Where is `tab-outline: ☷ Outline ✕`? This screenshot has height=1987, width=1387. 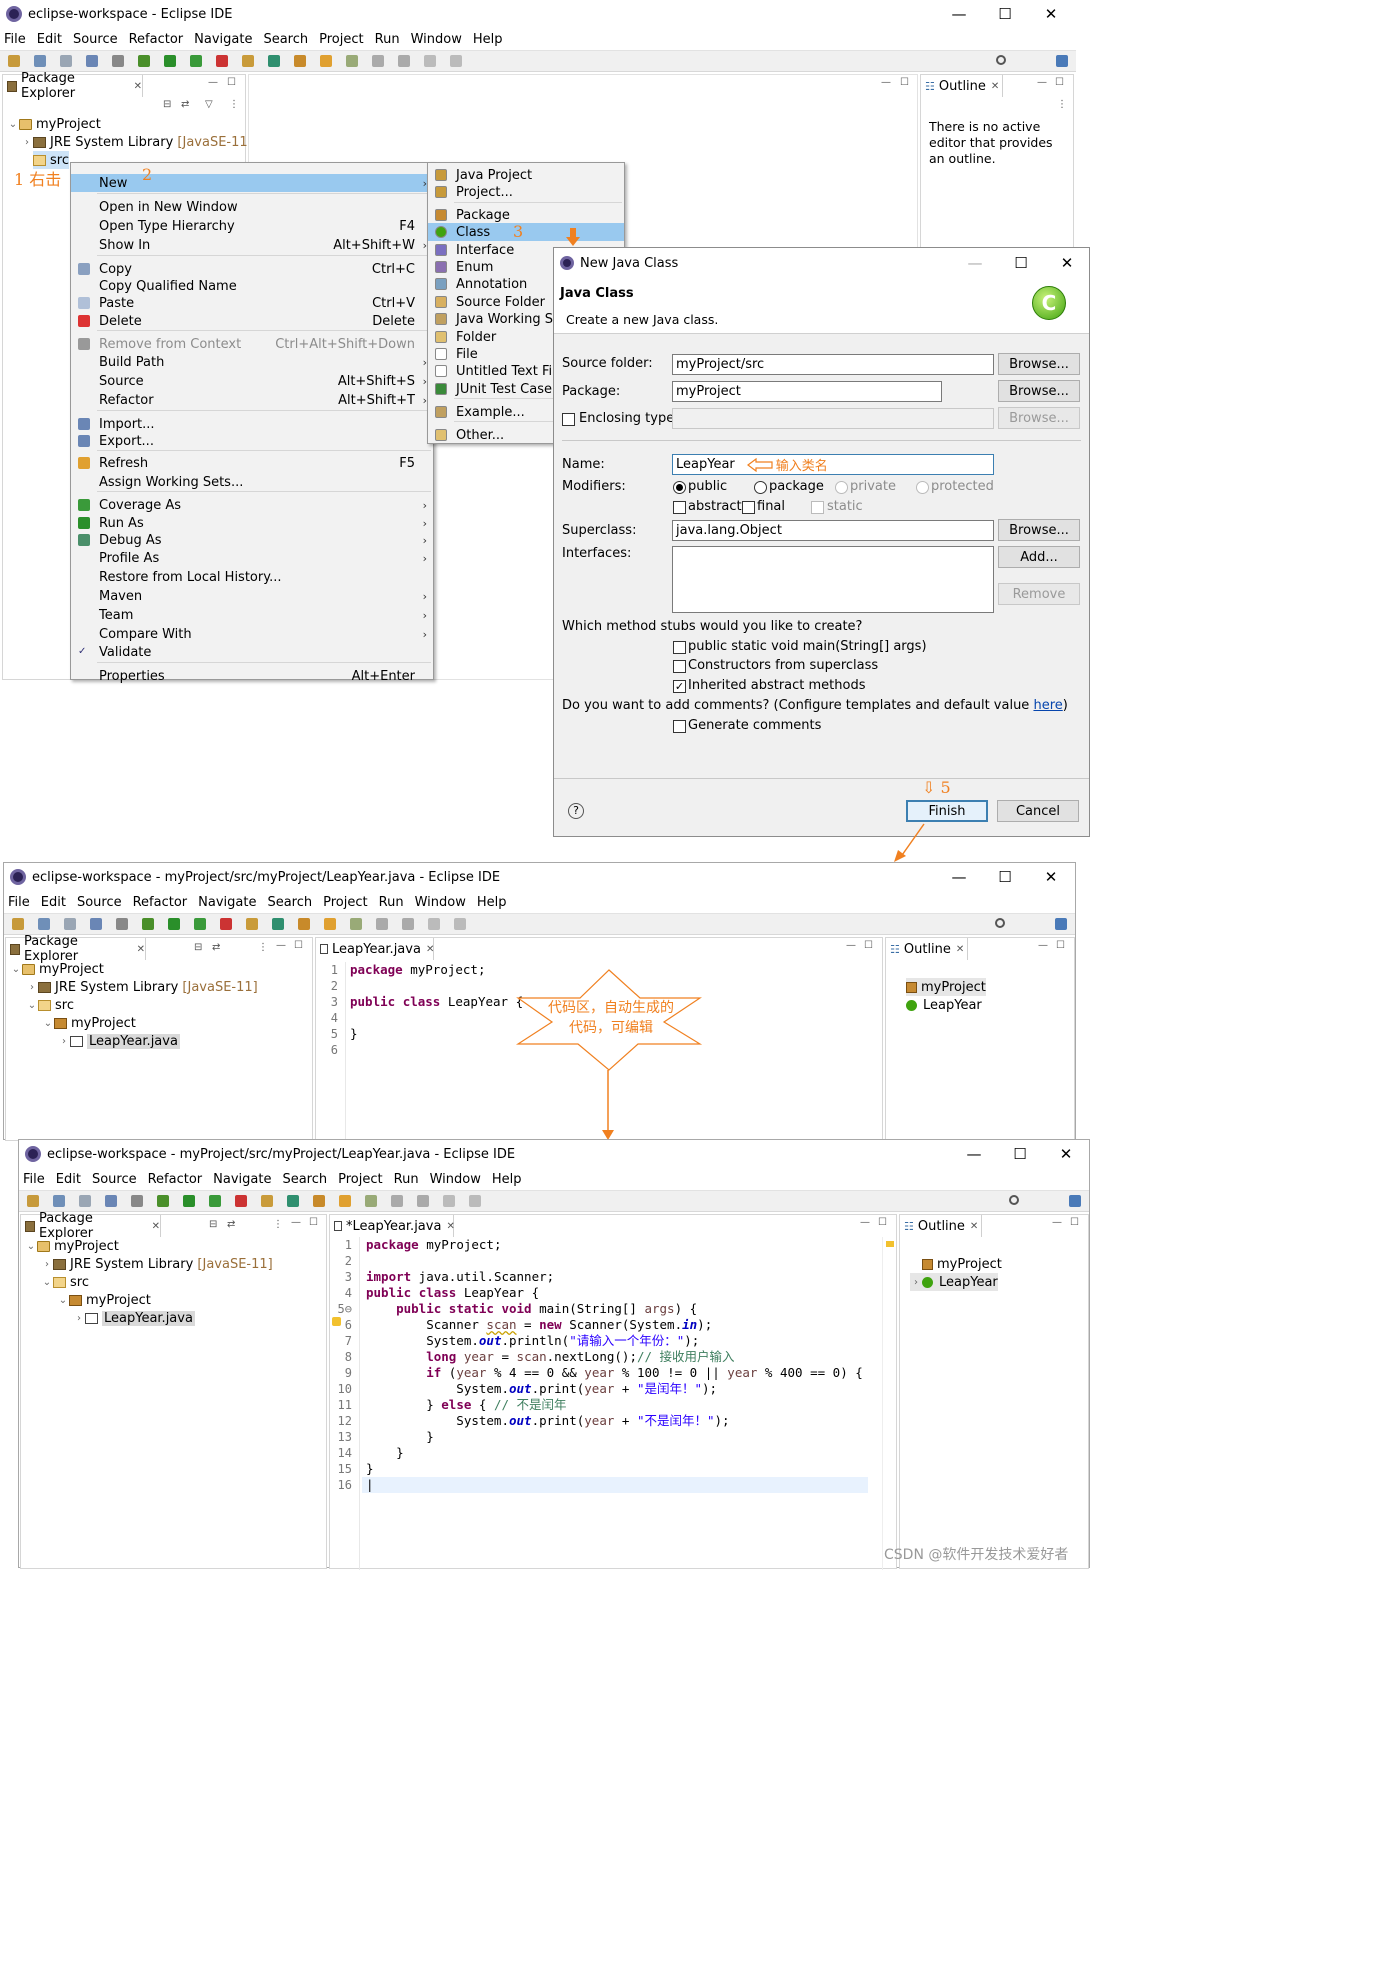
tab-outline: ☷ Outline ✕ is located at coordinates (941, 1226).